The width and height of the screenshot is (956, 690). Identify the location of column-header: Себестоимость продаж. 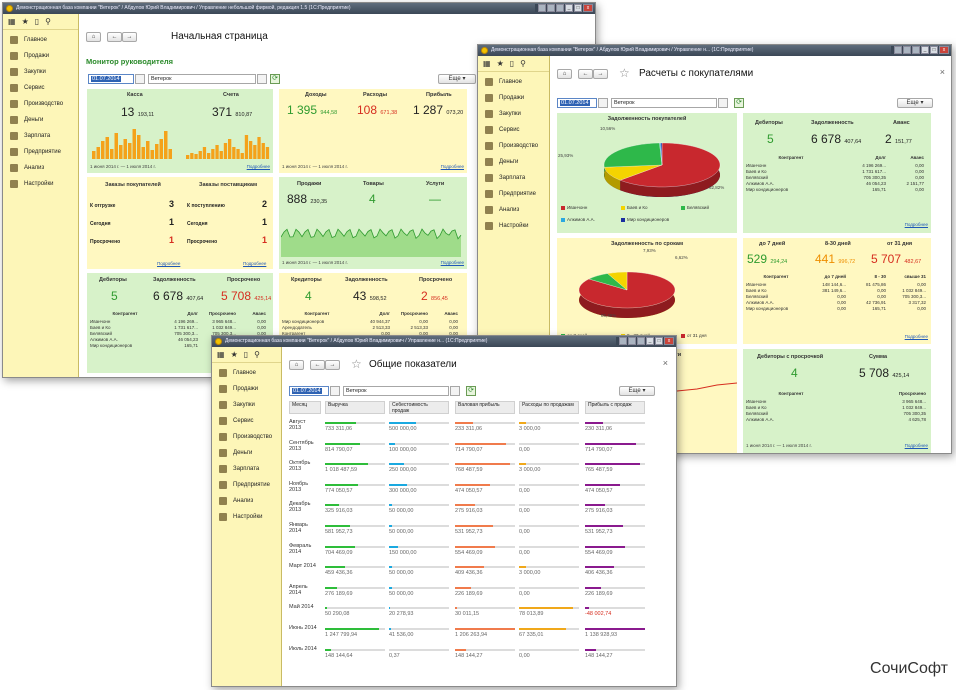
(419, 407).